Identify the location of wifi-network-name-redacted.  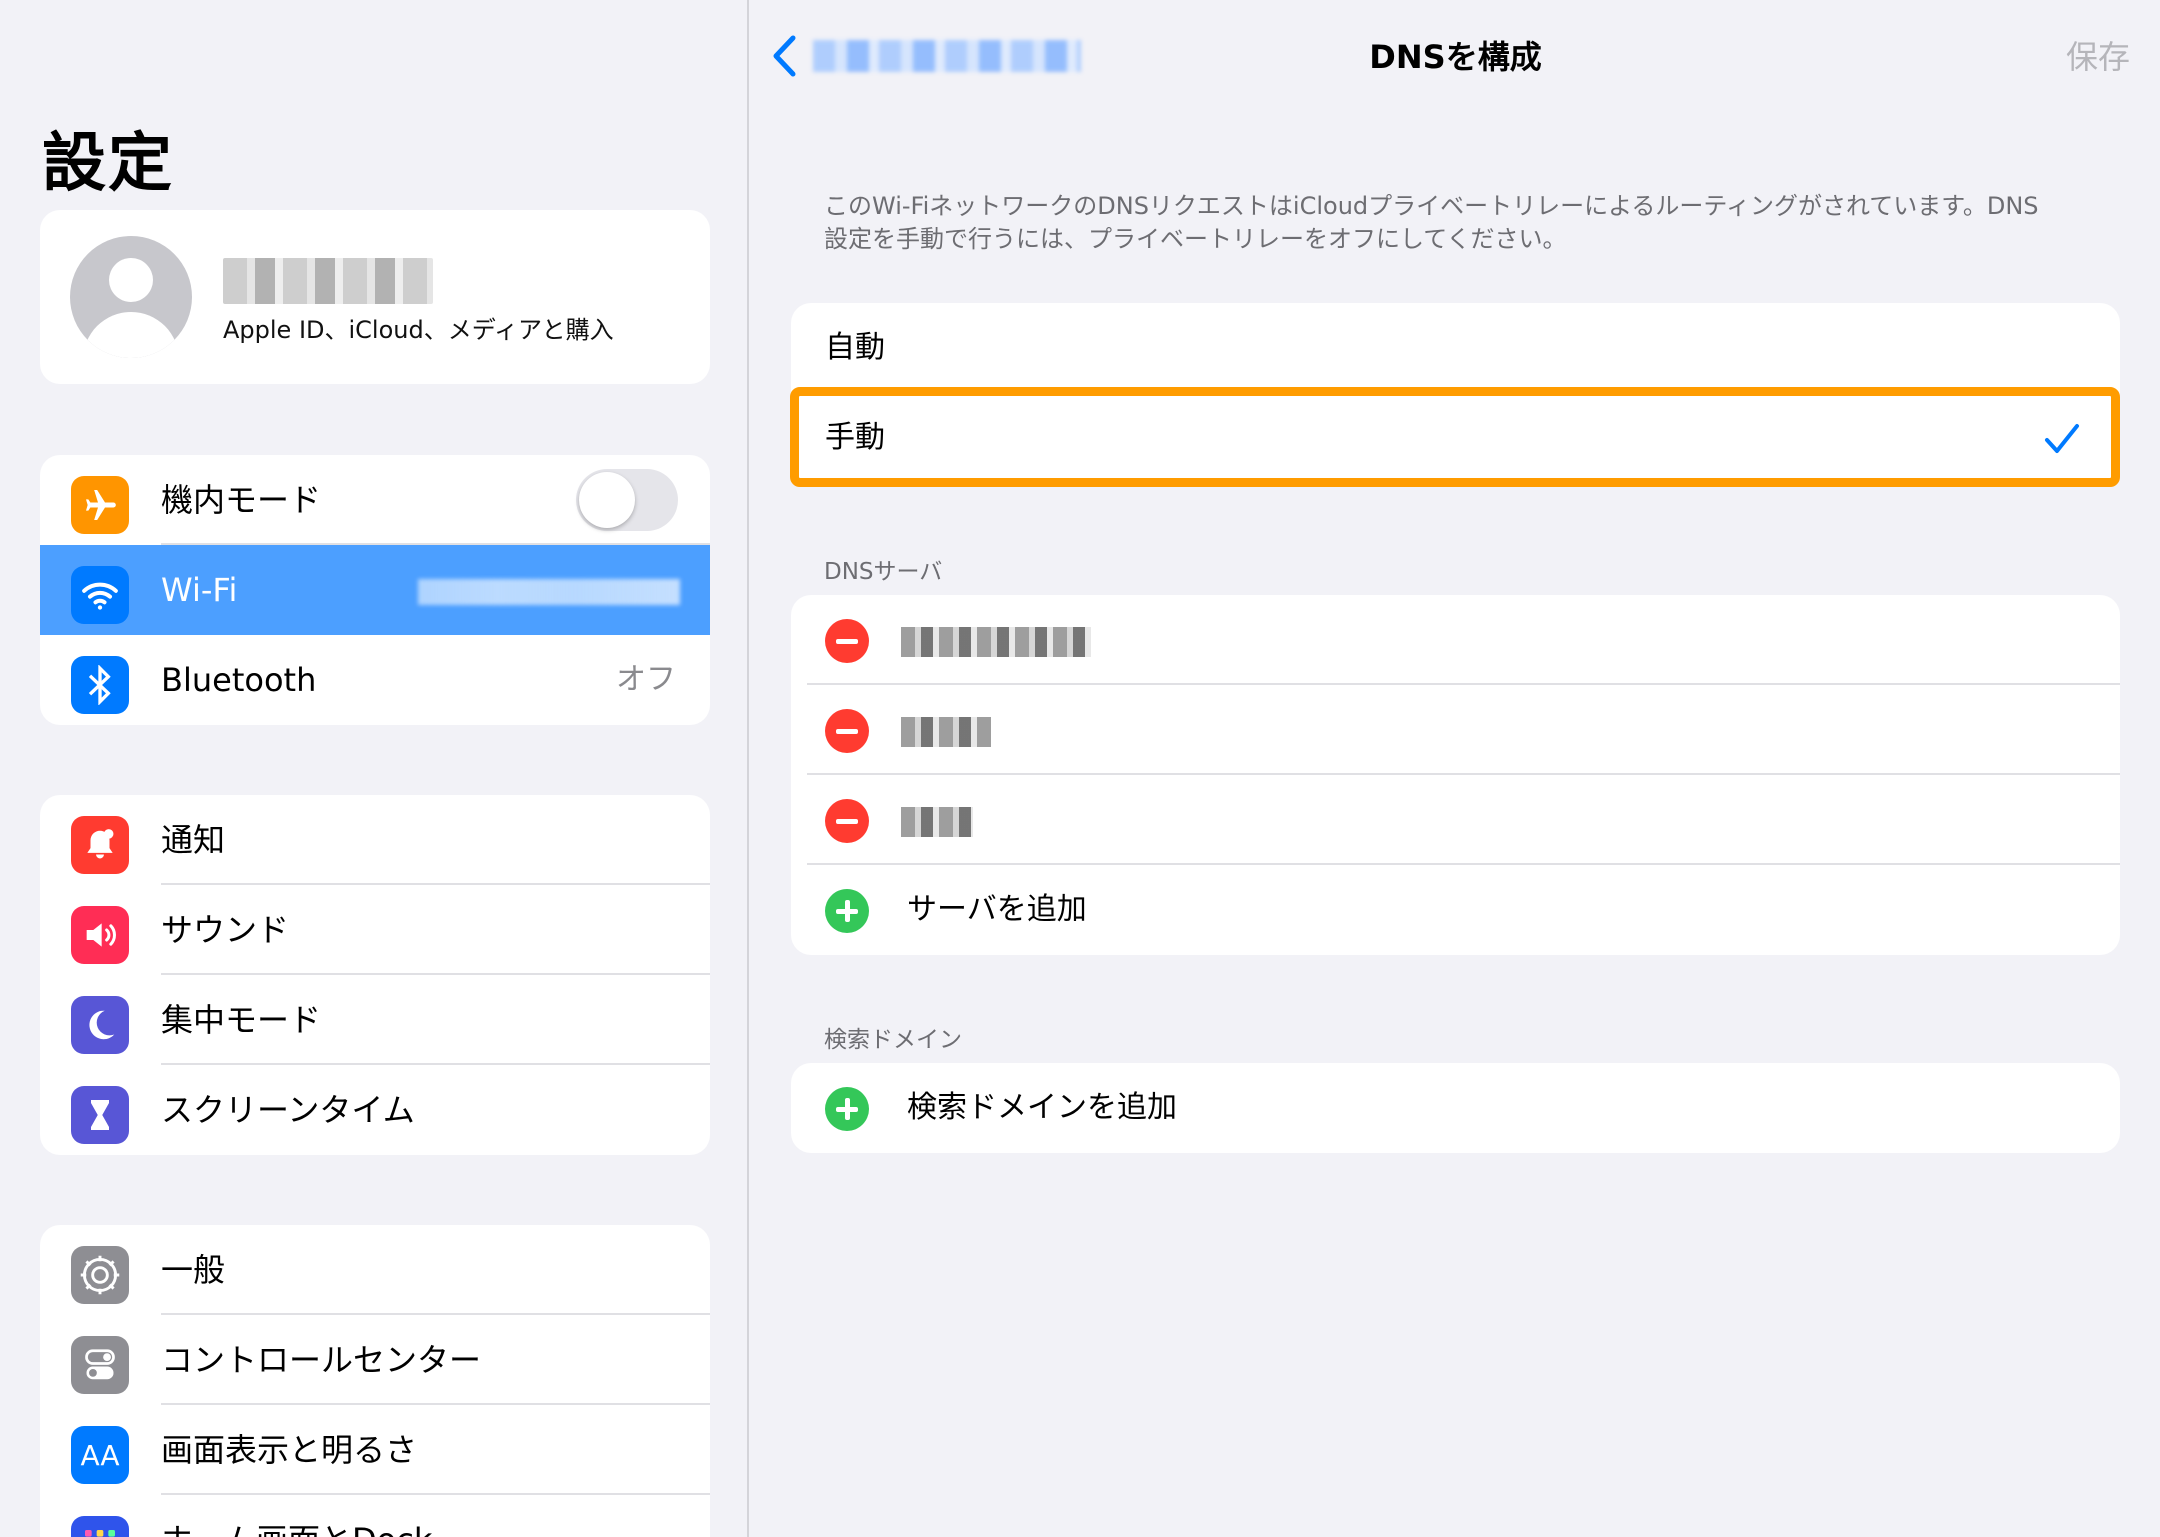
(549, 592).